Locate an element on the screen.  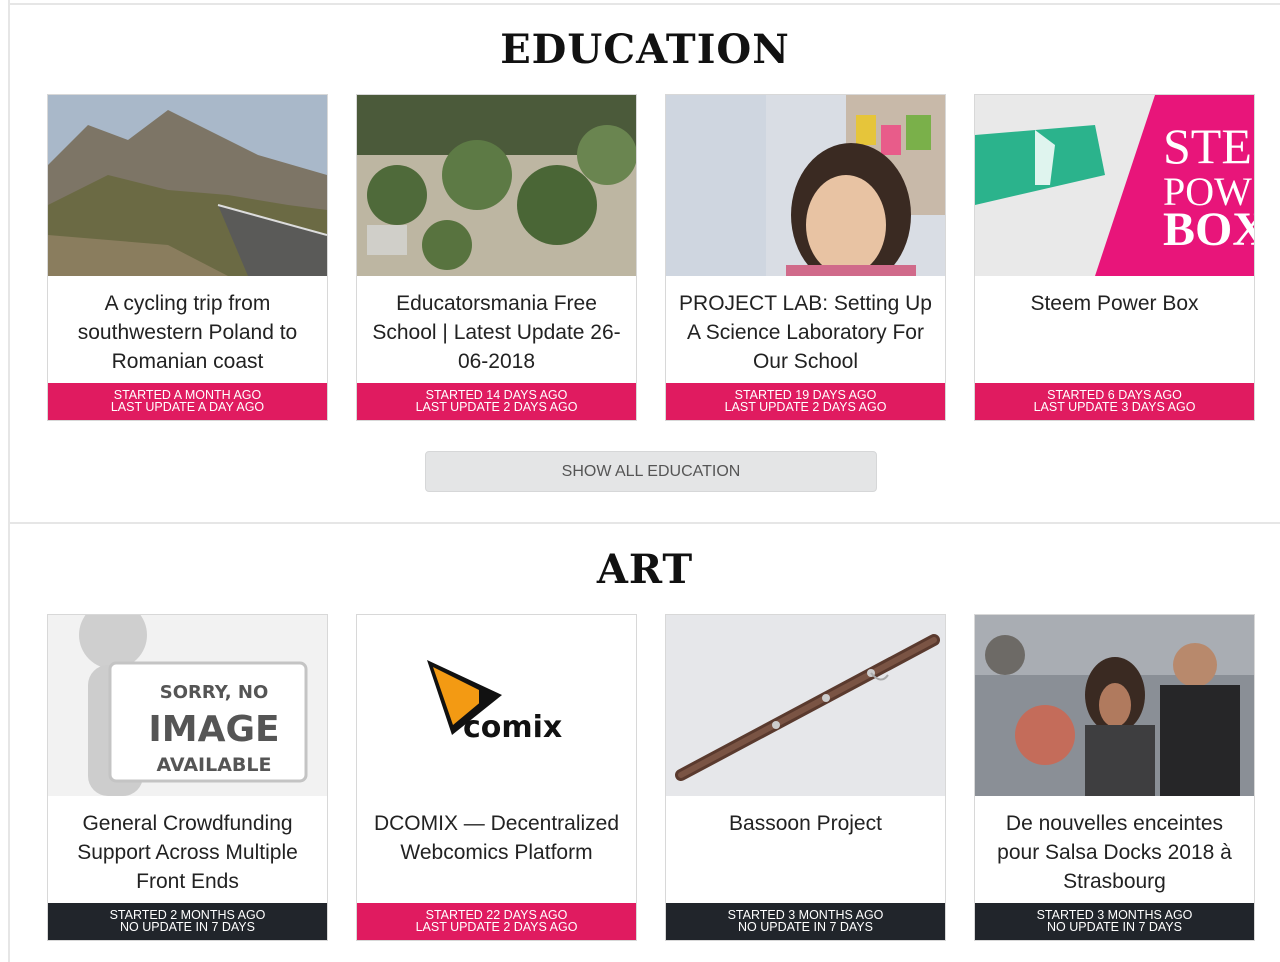
project-title: Bassoon Project is located at coordinates (805, 823).